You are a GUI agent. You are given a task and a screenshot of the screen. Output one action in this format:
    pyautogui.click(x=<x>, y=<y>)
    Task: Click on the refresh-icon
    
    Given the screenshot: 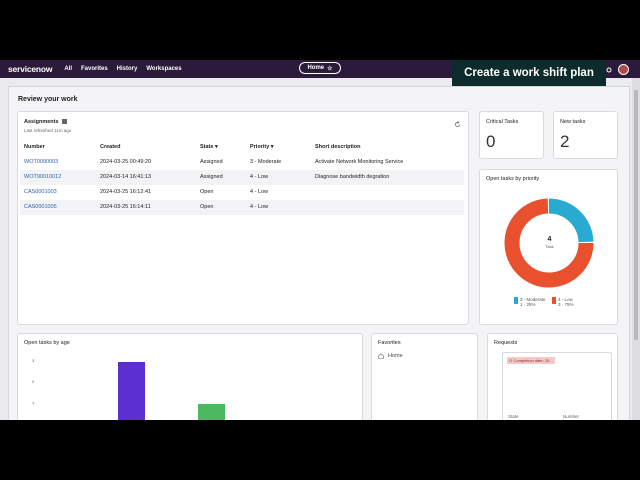 What is the action you would take?
    pyautogui.click(x=457, y=124)
    